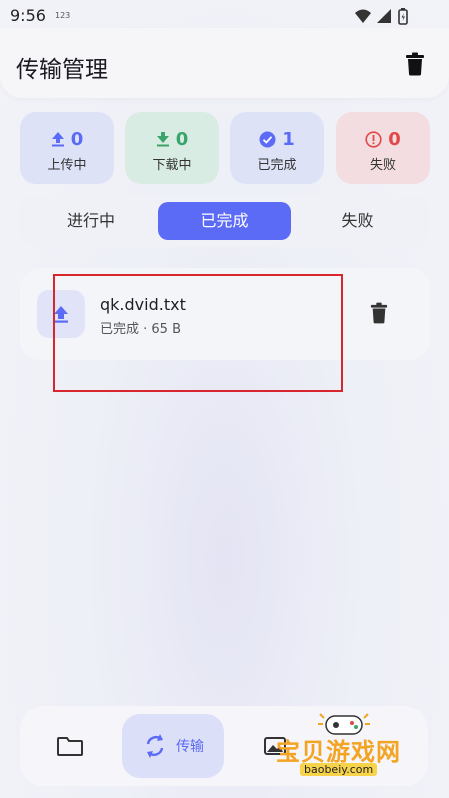 Image resolution: width=449 pixels, height=798 pixels. What do you see at coordinates (338, 752) in the screenshot?
I see `watermark-text: 宝贝游戏网` at bounding box center [338, 752].